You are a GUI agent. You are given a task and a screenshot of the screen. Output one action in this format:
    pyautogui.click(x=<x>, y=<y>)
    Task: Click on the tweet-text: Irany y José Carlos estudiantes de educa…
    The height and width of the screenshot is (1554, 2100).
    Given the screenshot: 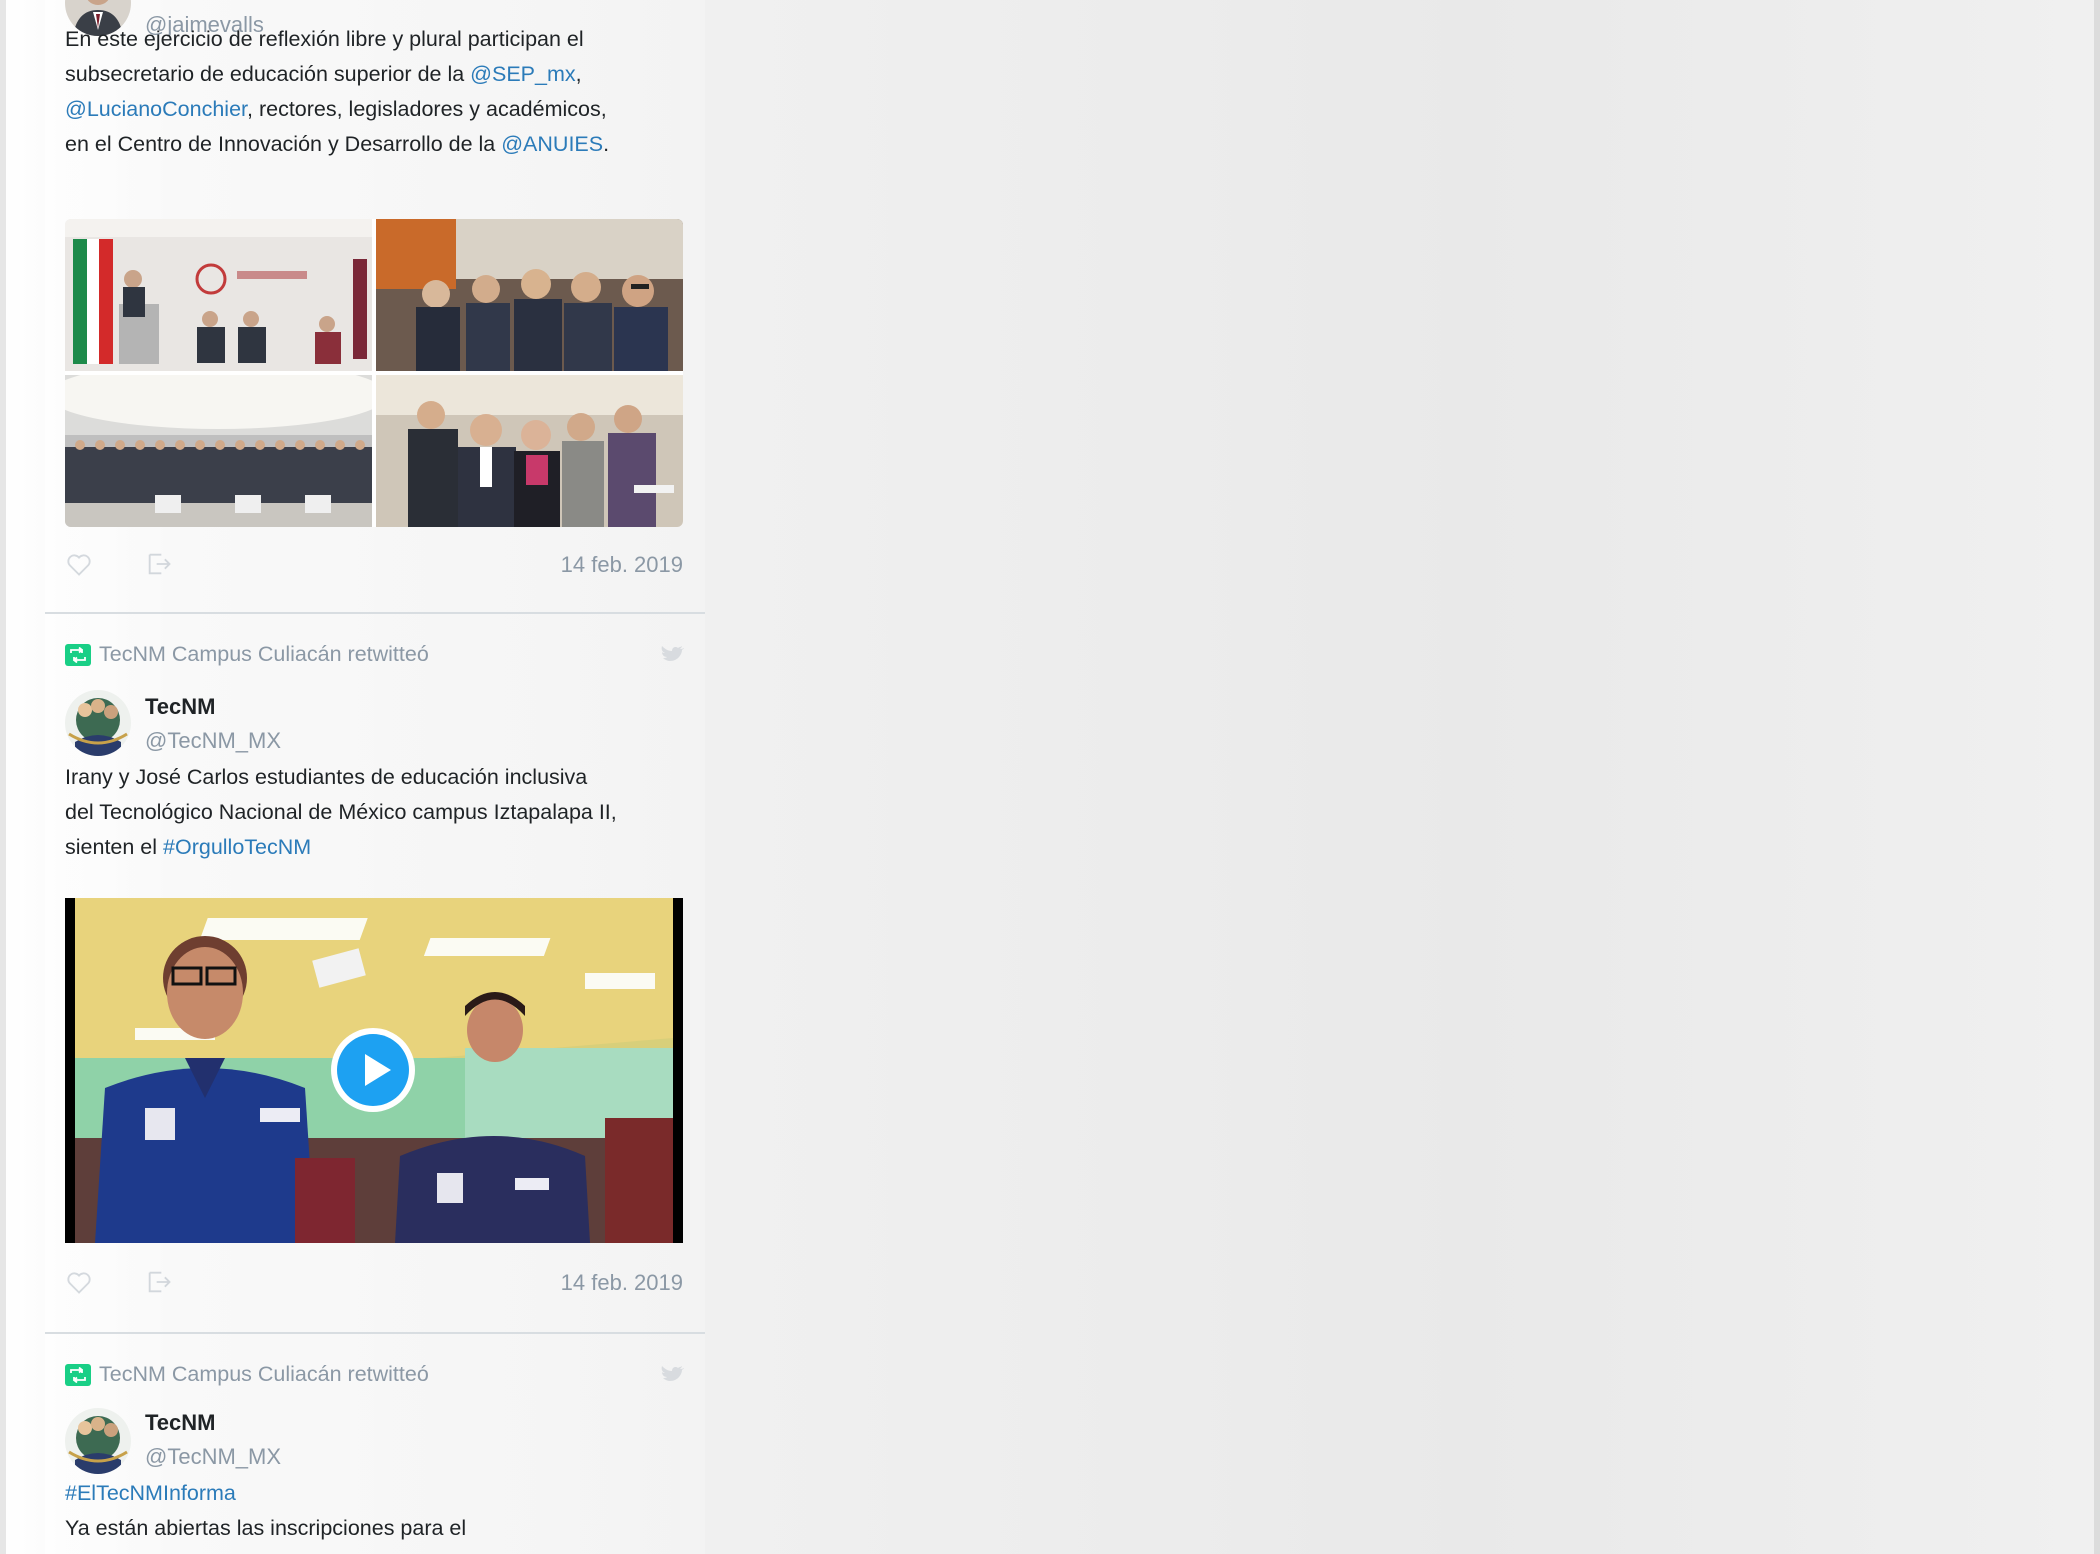 What is the action you would take?
    pyautogui.click(x=385, y=812)
    